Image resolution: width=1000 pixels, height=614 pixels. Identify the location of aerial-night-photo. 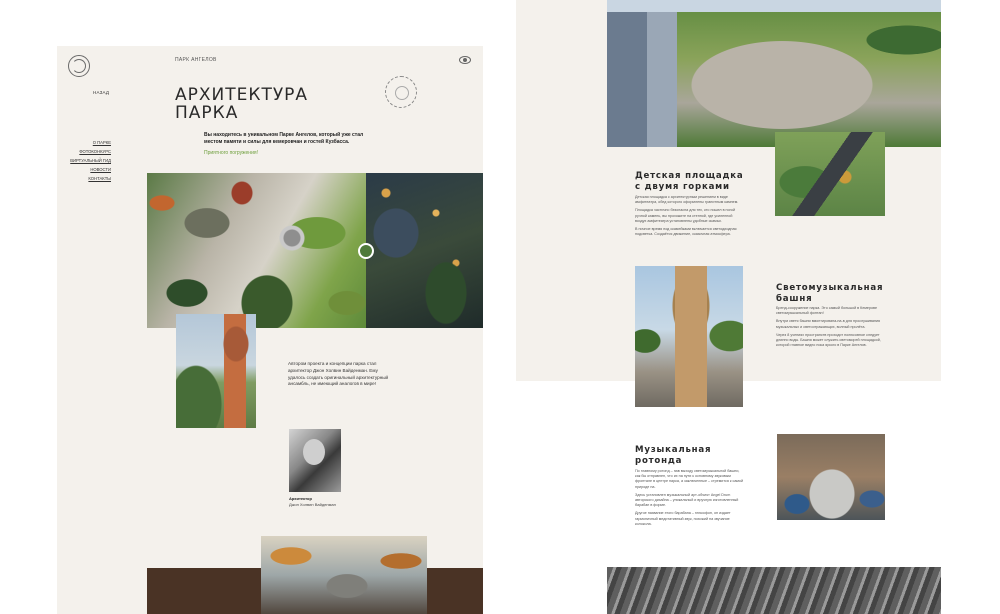
(424, 250).